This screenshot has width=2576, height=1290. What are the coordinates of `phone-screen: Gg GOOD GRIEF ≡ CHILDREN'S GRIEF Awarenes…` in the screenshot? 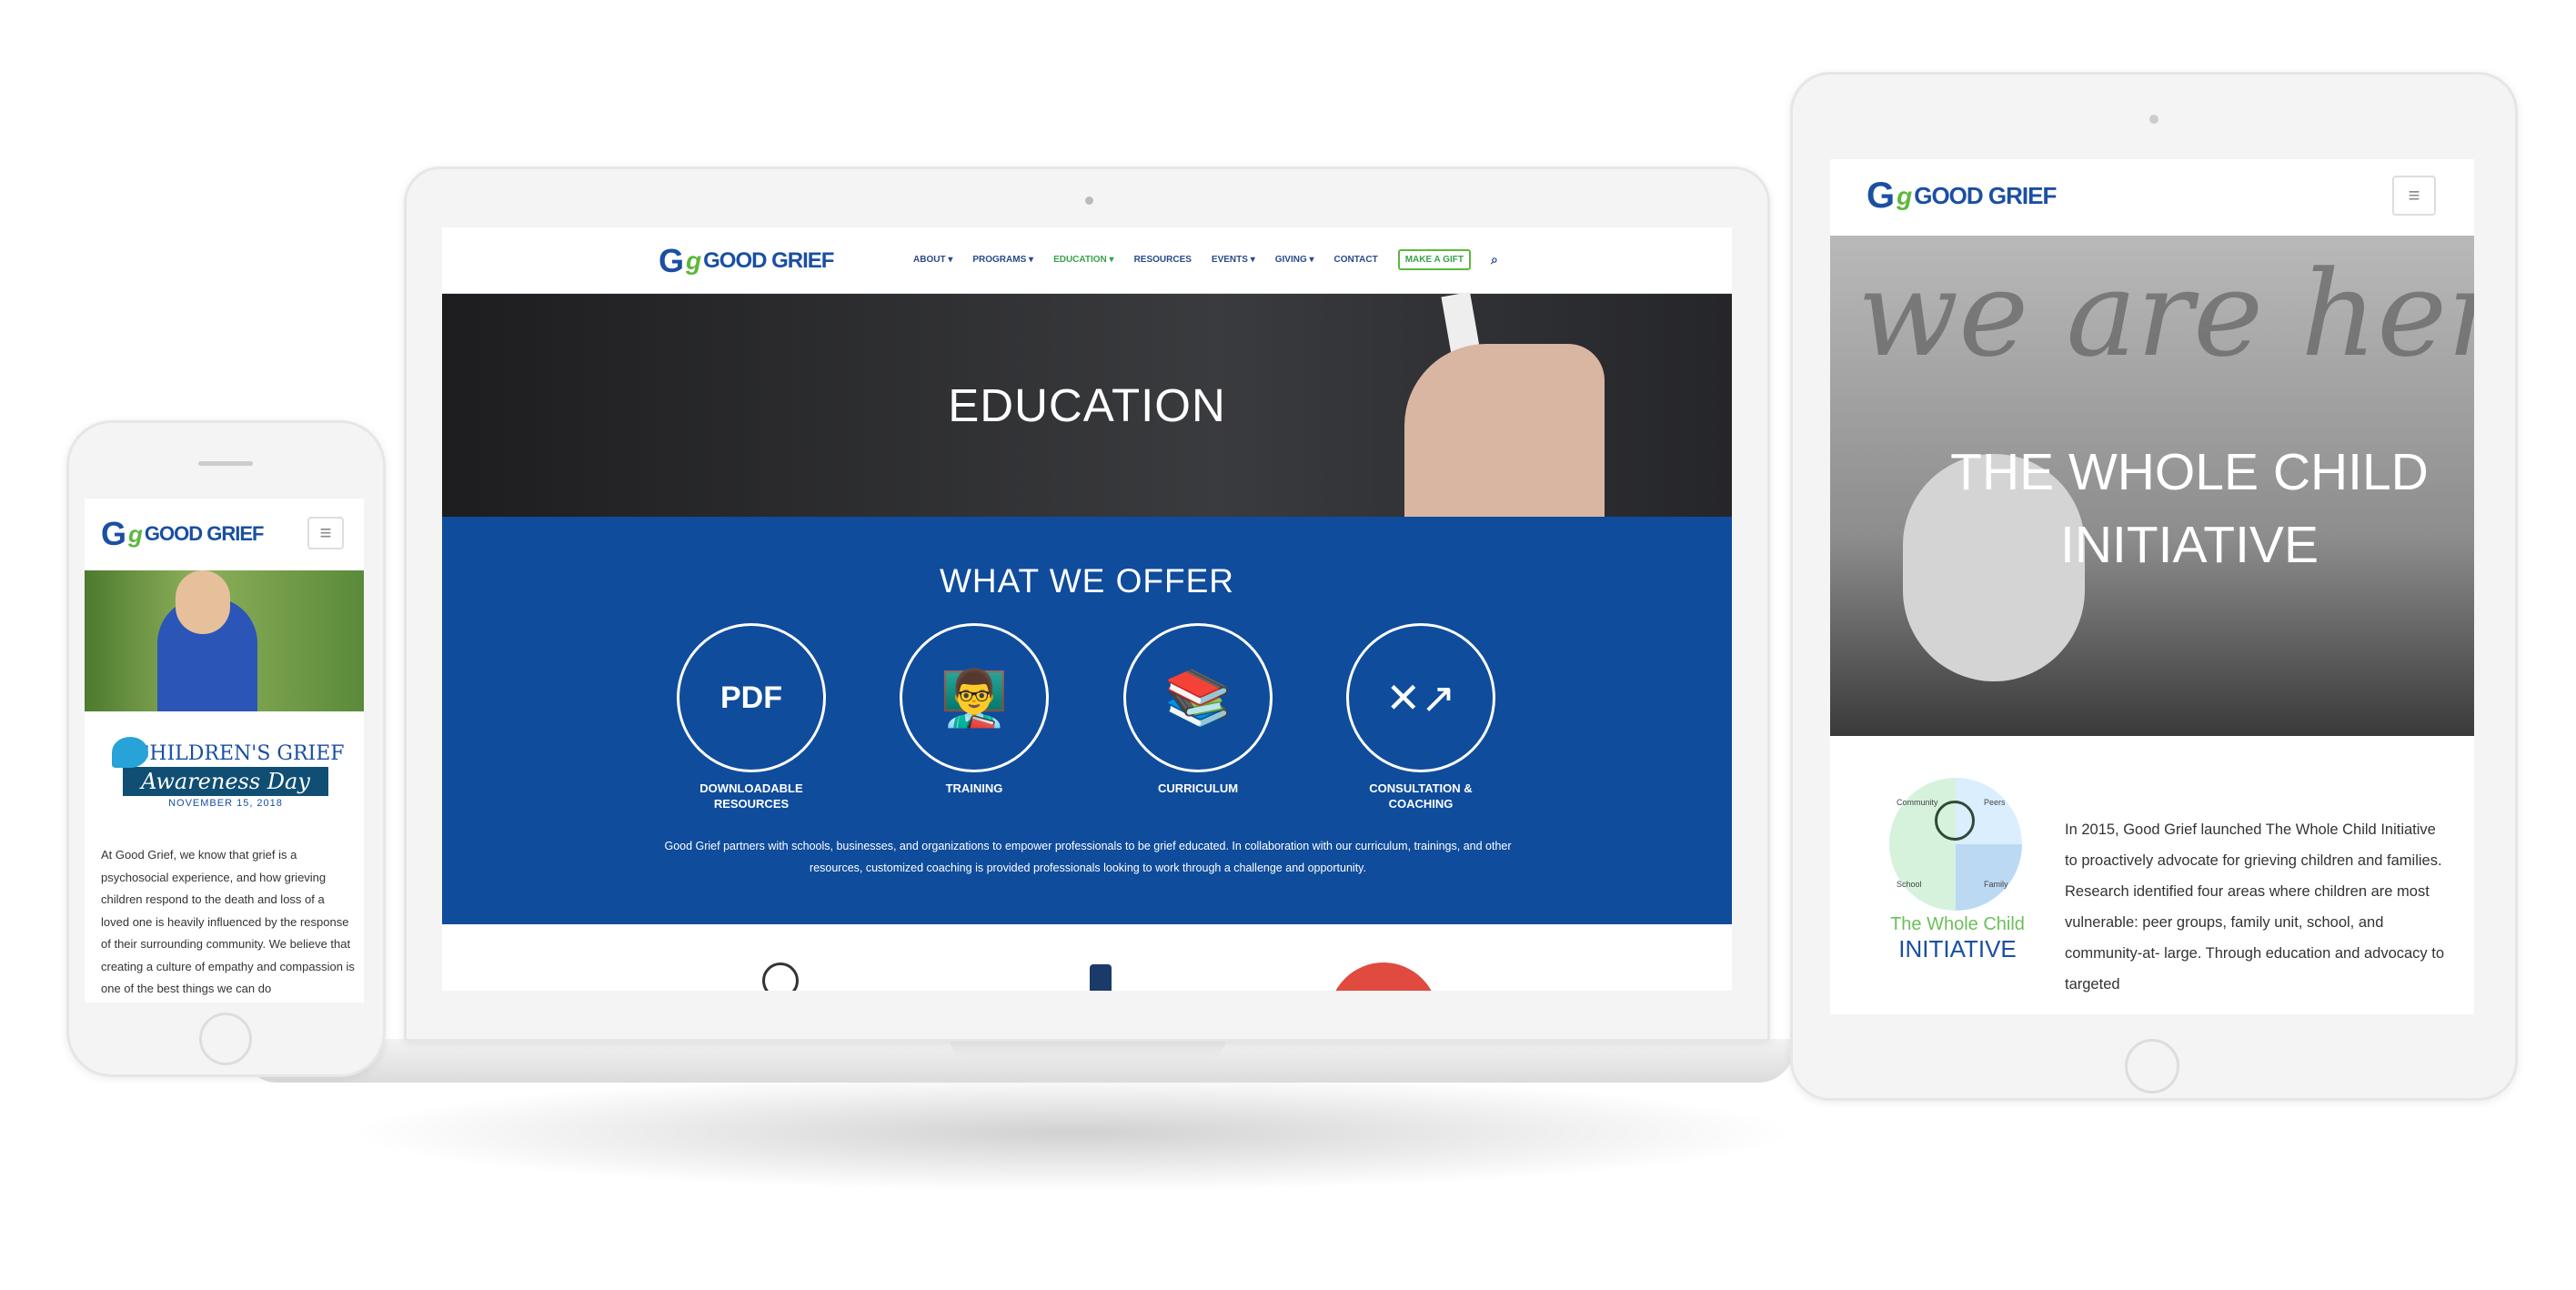 It's located at (224, 751).